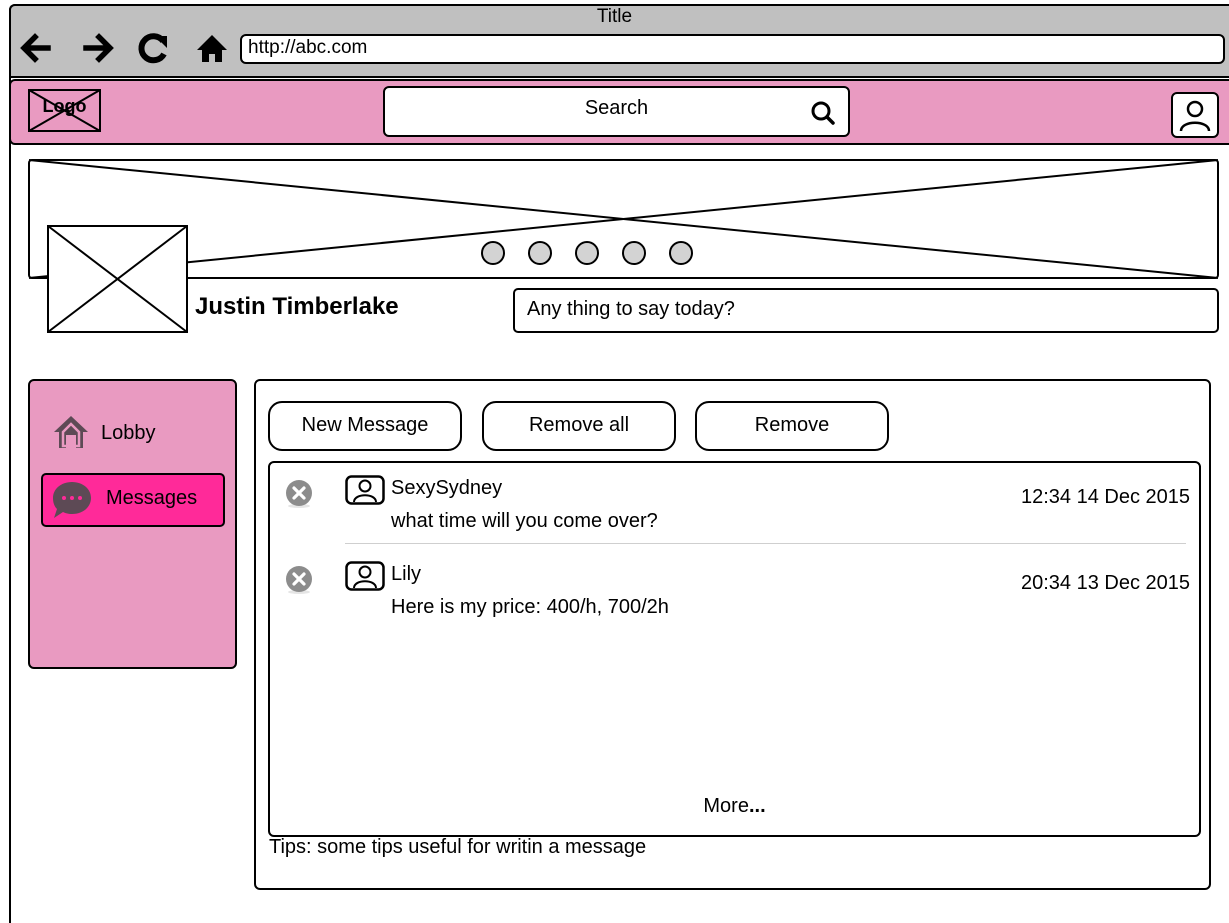  I want to click on remove-all-button: Remove all, so click(579, 426).